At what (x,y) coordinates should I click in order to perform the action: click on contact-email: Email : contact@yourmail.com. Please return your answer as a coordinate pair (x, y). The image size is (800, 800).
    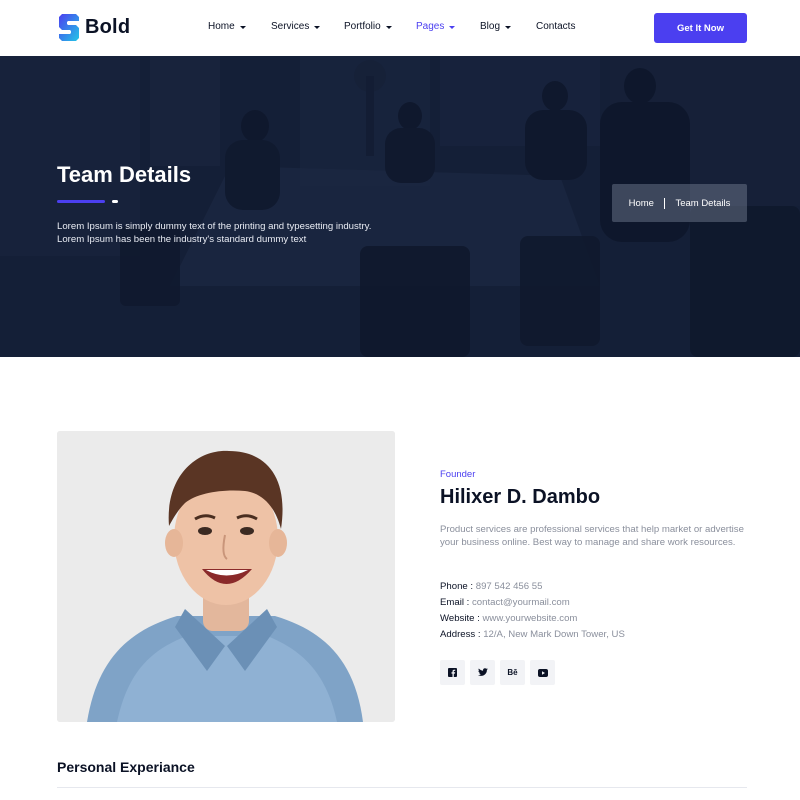
    Looking at the image, I should click on (505, 602).